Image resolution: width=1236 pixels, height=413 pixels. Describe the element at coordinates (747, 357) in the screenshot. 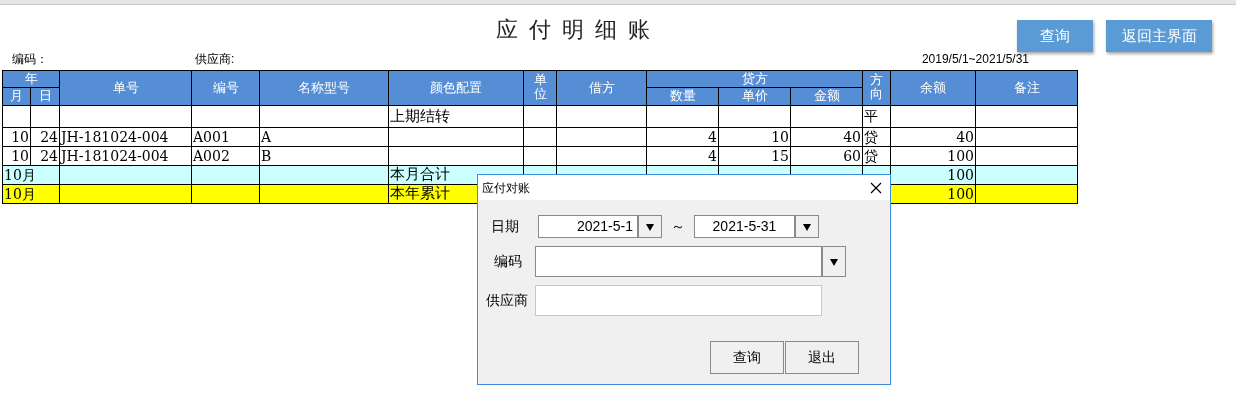

I see `dialog-button: 查询` at that location.